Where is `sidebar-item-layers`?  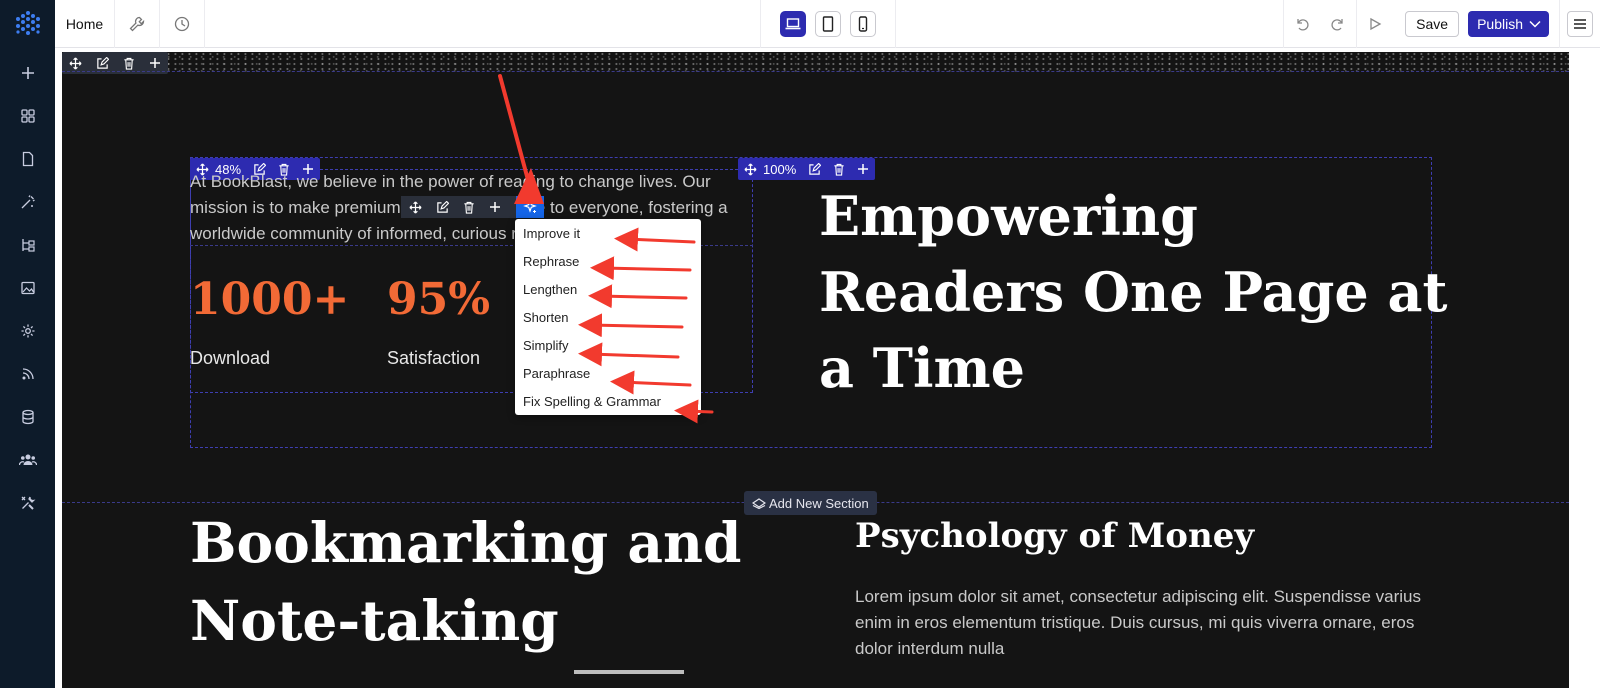 sidebar-item-layers is located at coordinates (27, 245).